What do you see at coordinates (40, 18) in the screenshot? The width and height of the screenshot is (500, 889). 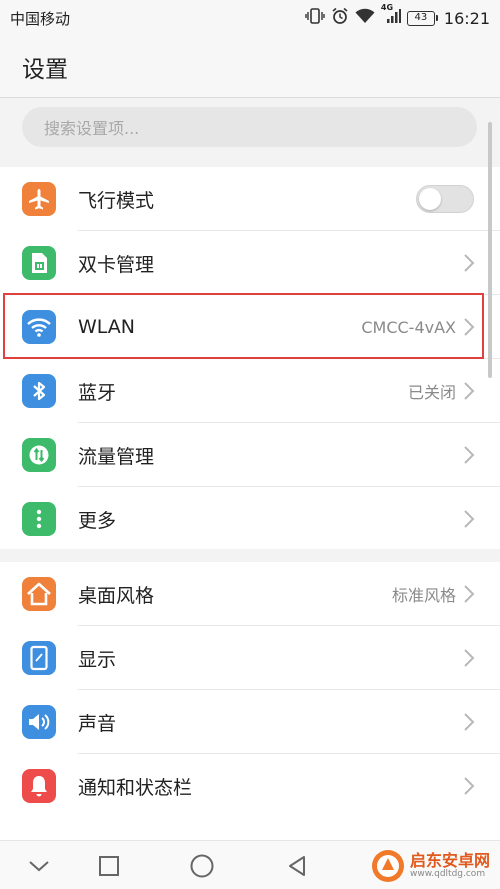 I see `carrier-name: 中国移动` at bounding box center [40, 18].